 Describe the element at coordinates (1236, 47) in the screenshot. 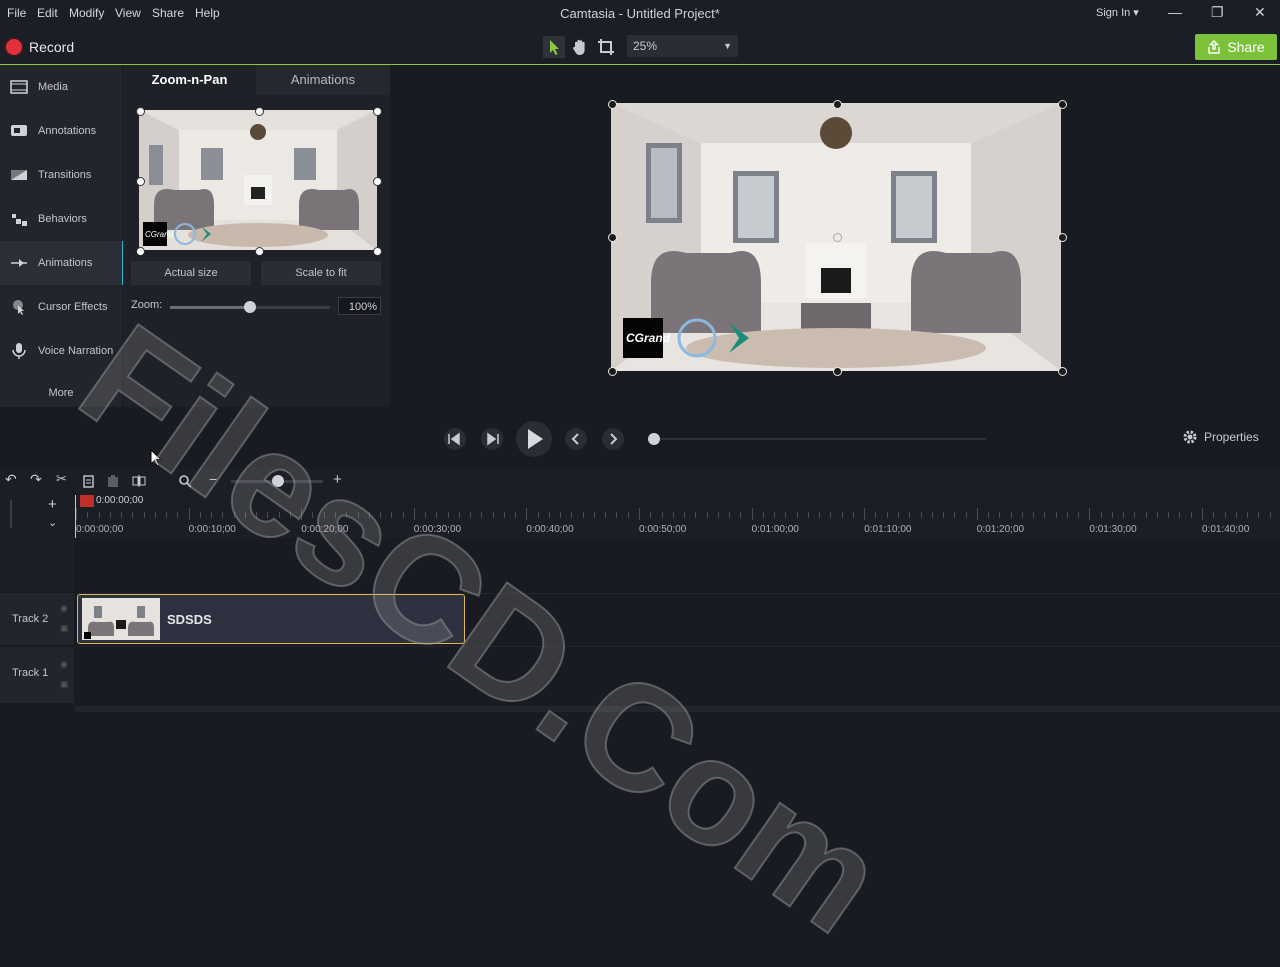

I see `share-button: Share` at that location.